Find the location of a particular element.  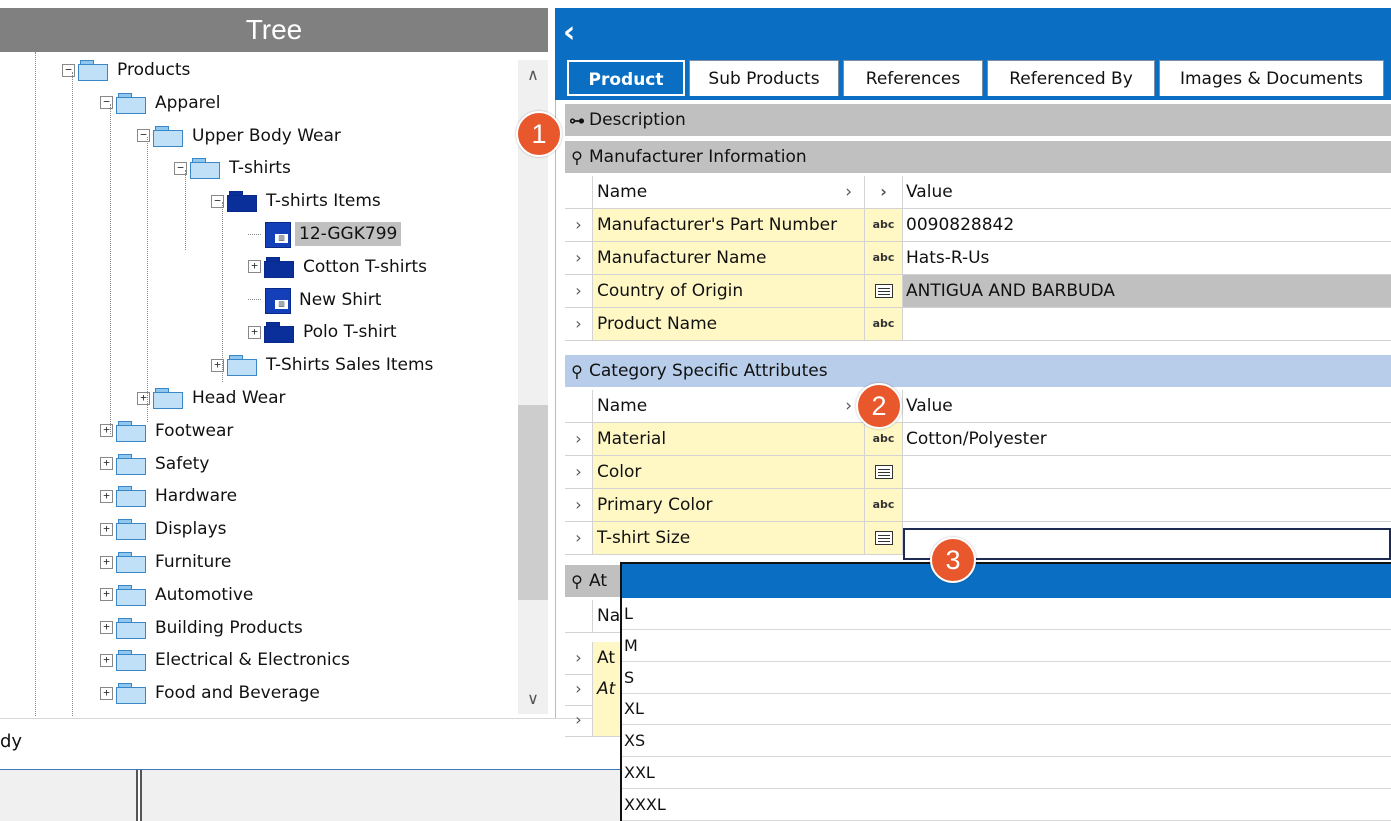

tree-node: + Automotive is located at coordinates (178, 595).